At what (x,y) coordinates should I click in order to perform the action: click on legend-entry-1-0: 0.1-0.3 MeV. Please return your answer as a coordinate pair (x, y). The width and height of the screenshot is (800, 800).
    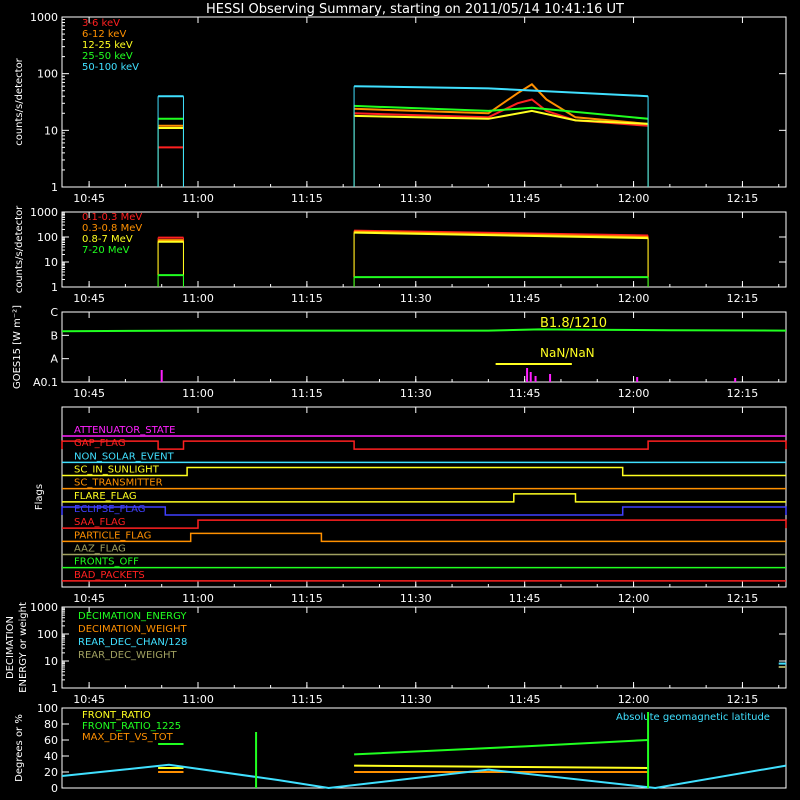
    Looking at the image, I should click on (112, 217).